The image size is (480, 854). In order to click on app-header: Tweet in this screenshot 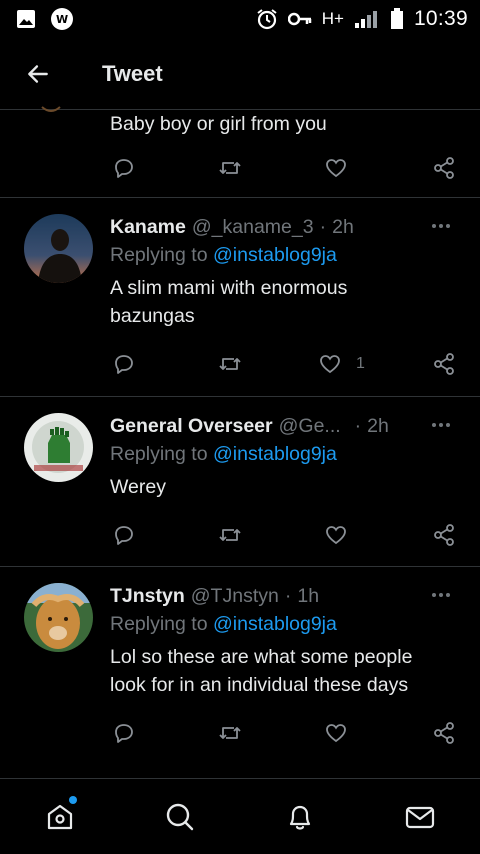, I will do `click(240, 74)`.